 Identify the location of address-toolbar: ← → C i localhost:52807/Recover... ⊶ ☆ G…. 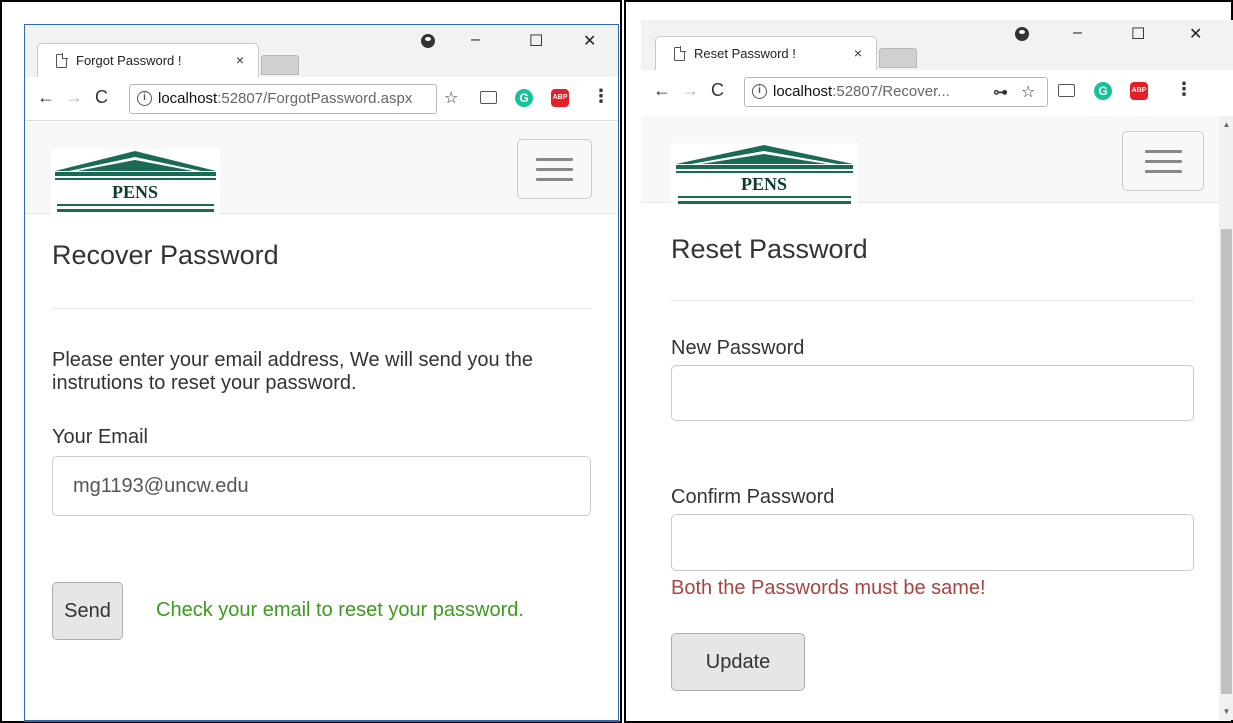
(937, 92).